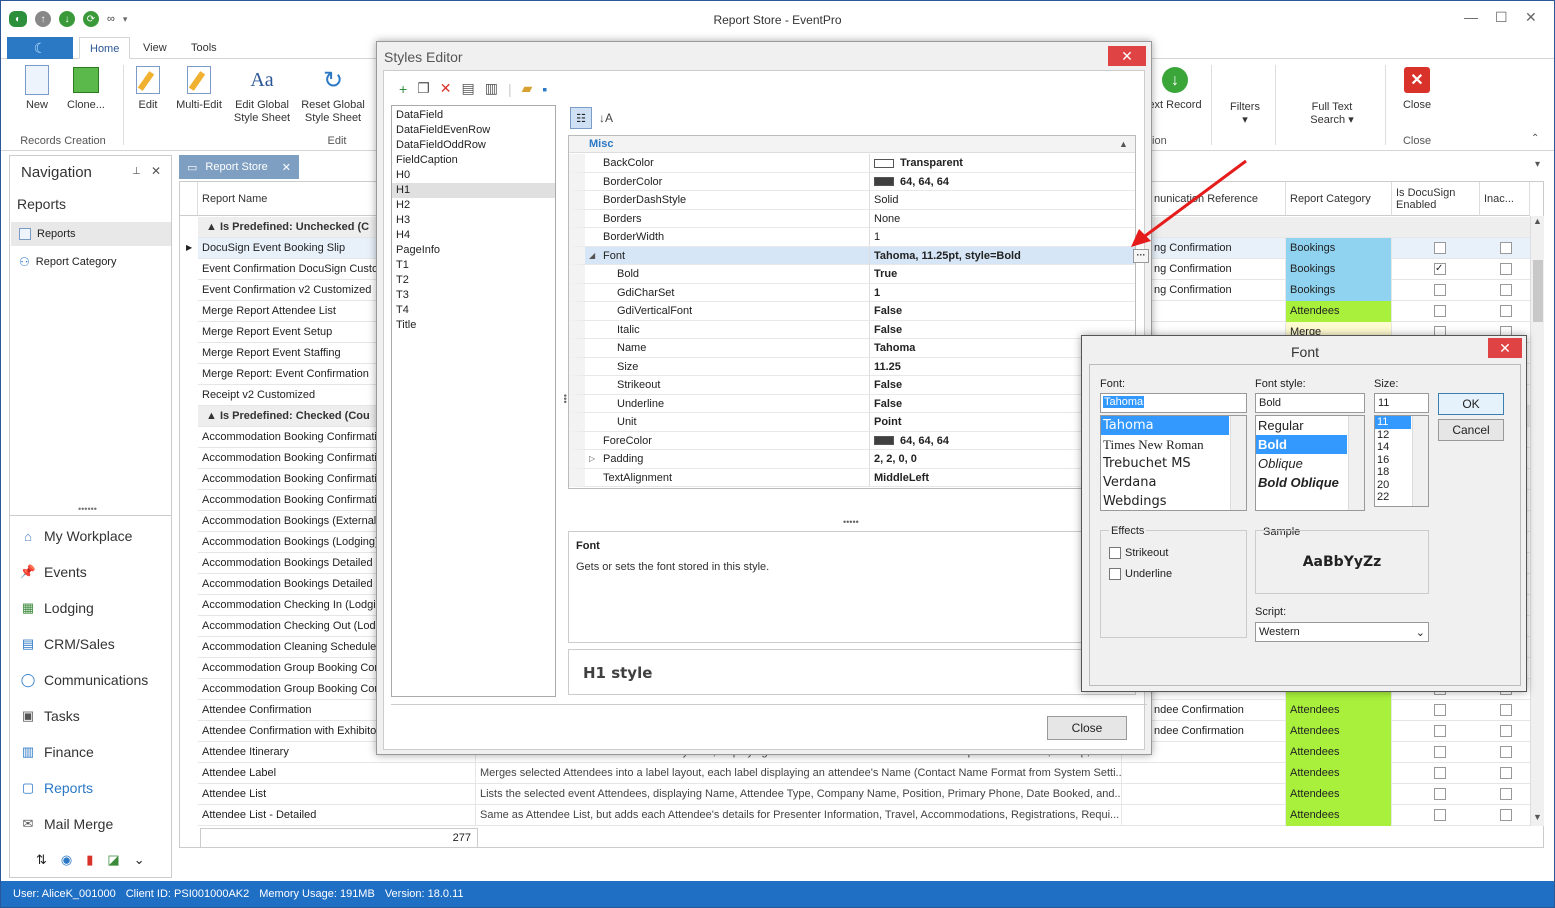 The image size is (1555, 908). I want to click on nav-communications: ◯ Communications, so click(84, 680).